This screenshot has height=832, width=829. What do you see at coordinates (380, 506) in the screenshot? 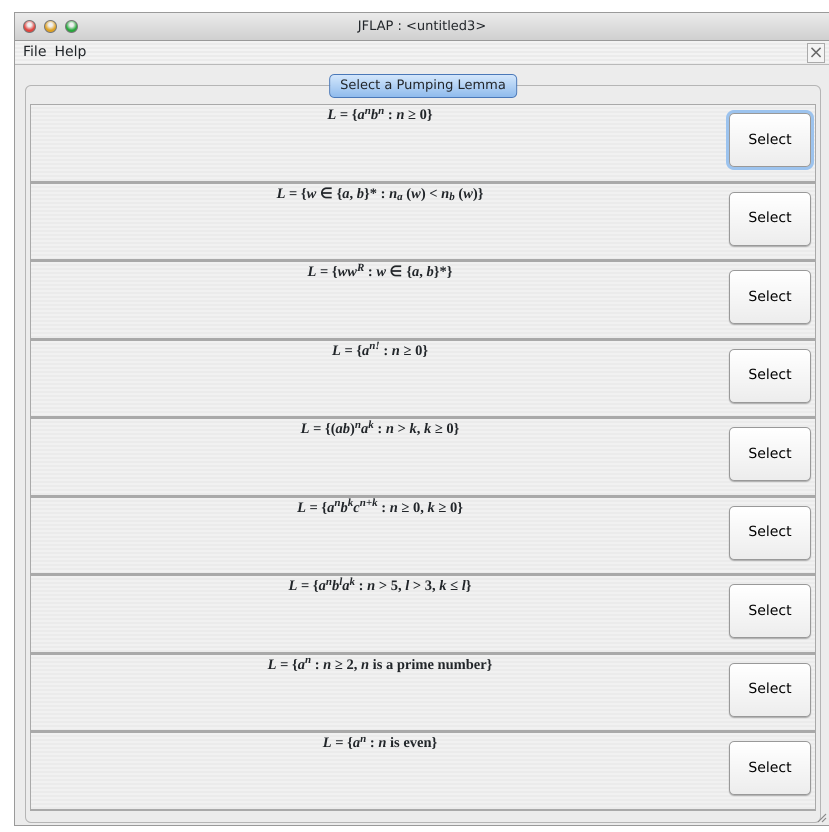
I see `language-formula: L = {a$^{n}$b$^{k}$c$^{n+k}$ : n ≥ 0, k ≥ 0}` at bounding box center [380, 506].